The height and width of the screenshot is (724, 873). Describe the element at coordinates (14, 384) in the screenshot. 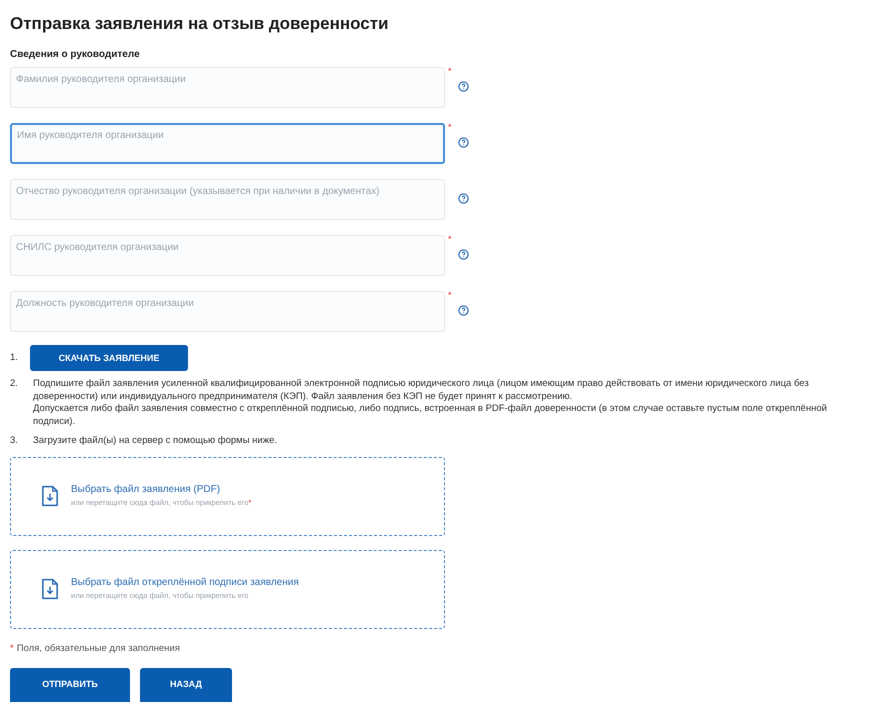

I see `step-number: 2.` at that location.